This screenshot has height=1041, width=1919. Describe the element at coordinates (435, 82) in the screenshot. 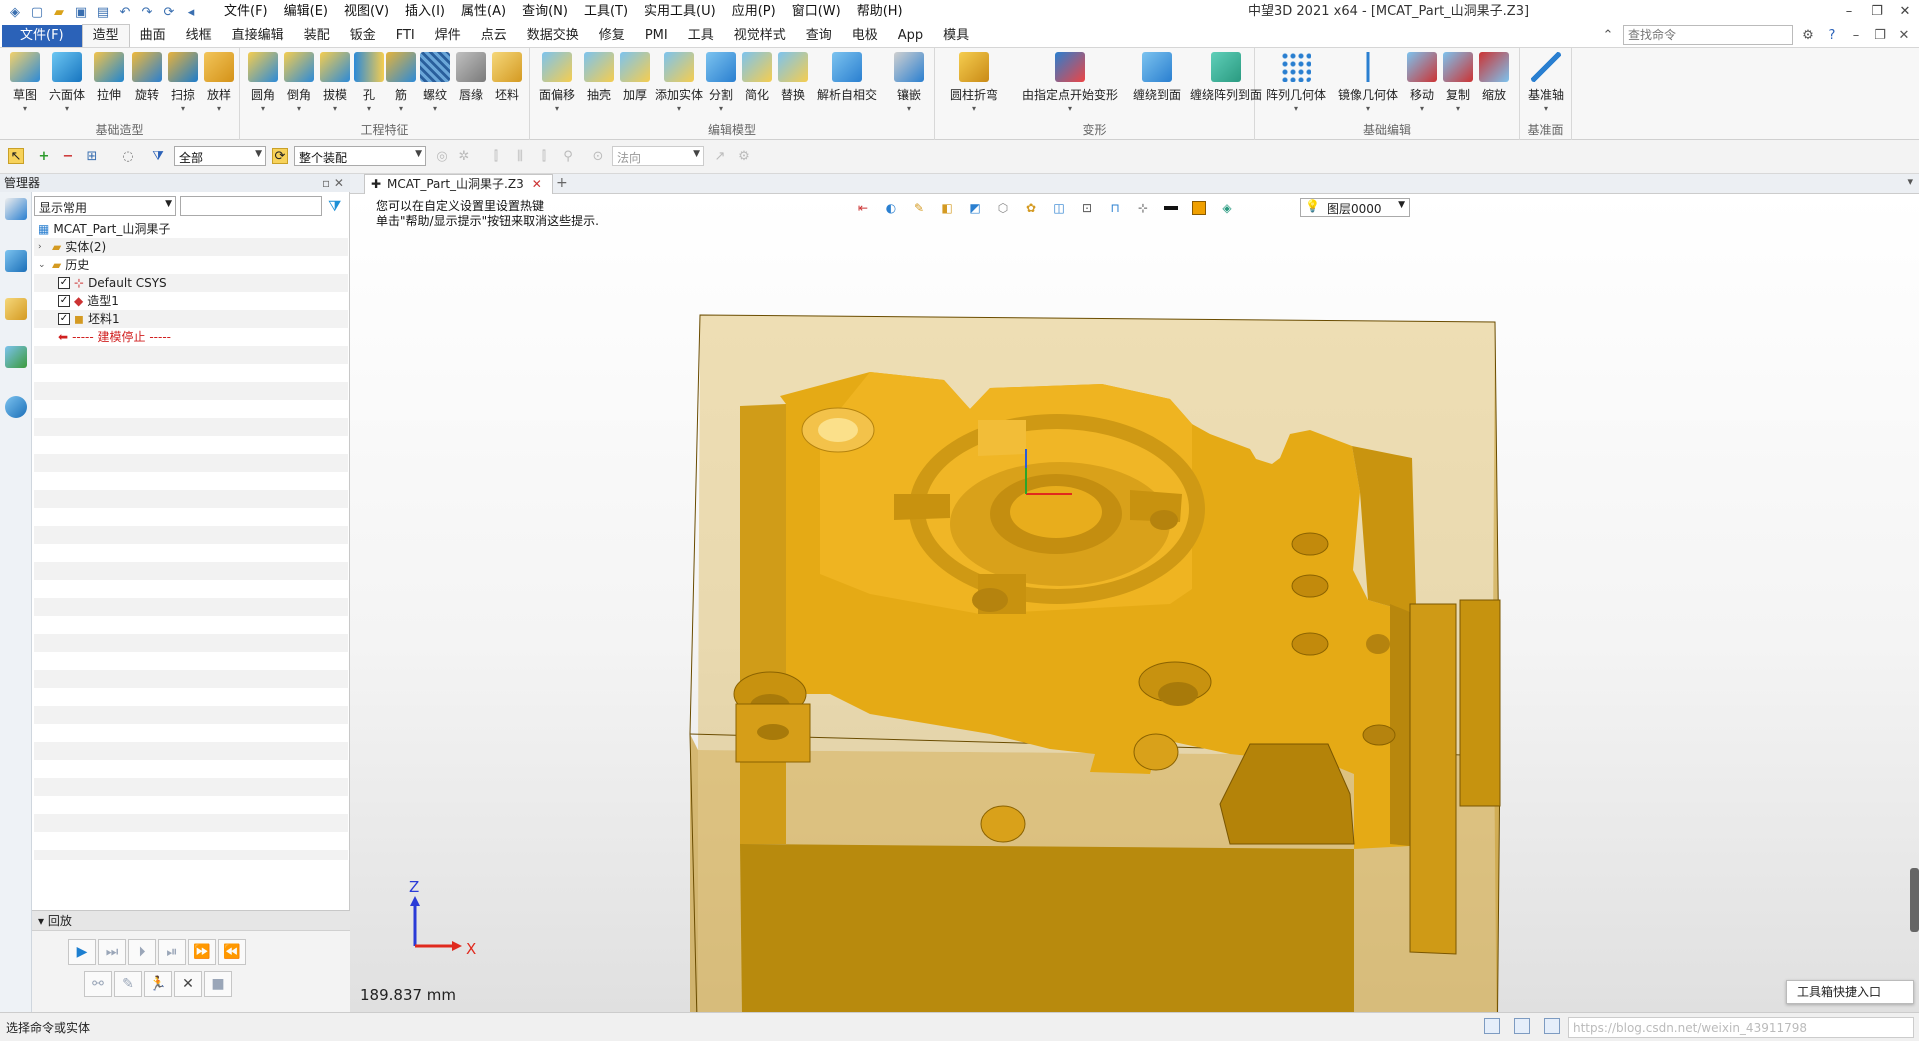

I see `thread-button: 螺纹 ▾` at that location.